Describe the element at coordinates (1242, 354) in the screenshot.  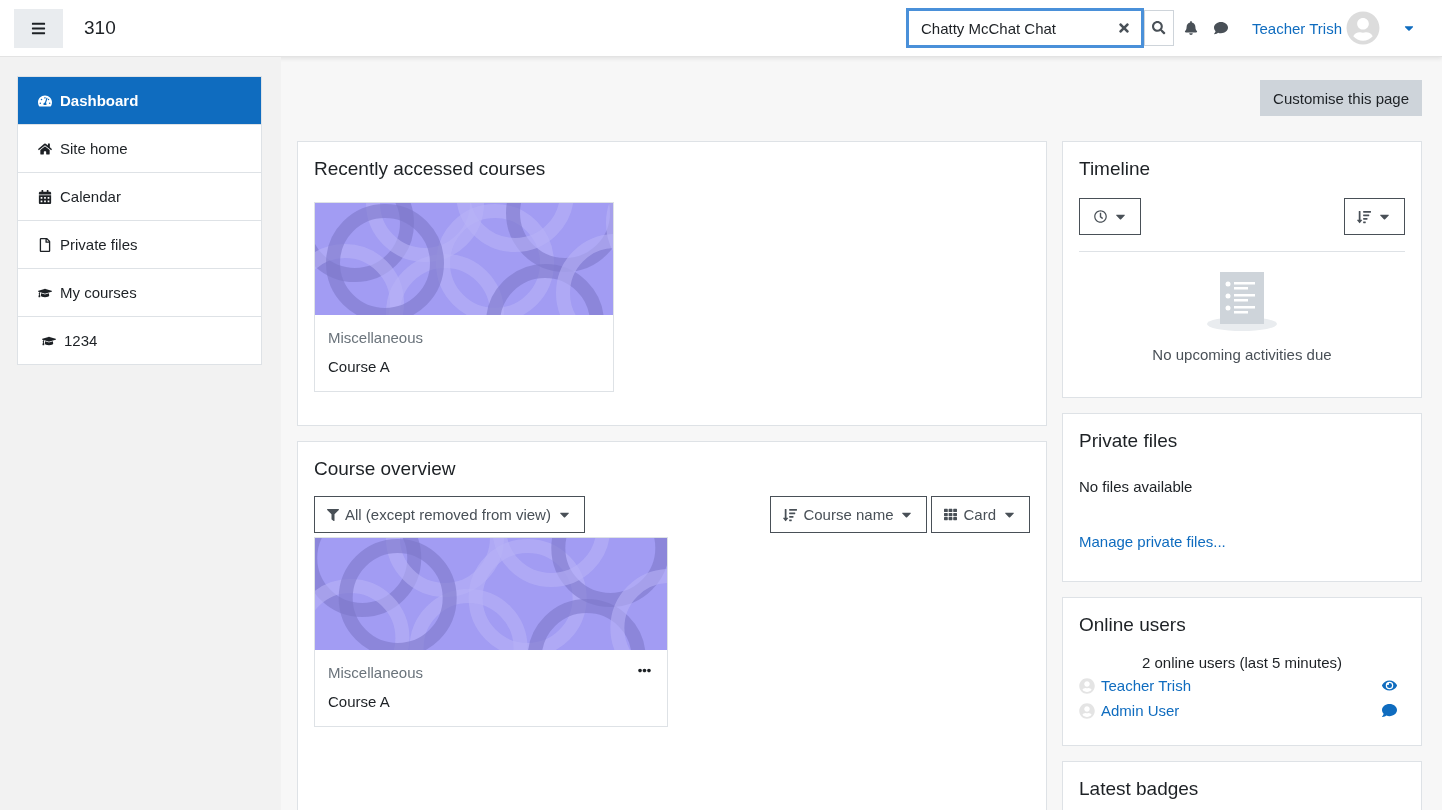
I see `empty-text: No upcoming activities due` at that location.